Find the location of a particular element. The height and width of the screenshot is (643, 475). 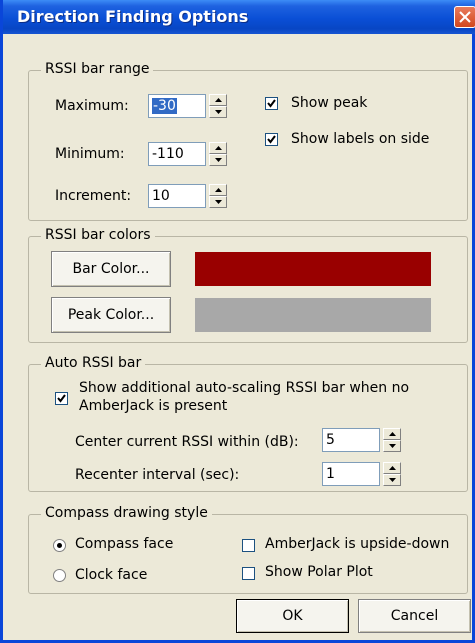

ok-button: OK is located at coordinates (292, 616).